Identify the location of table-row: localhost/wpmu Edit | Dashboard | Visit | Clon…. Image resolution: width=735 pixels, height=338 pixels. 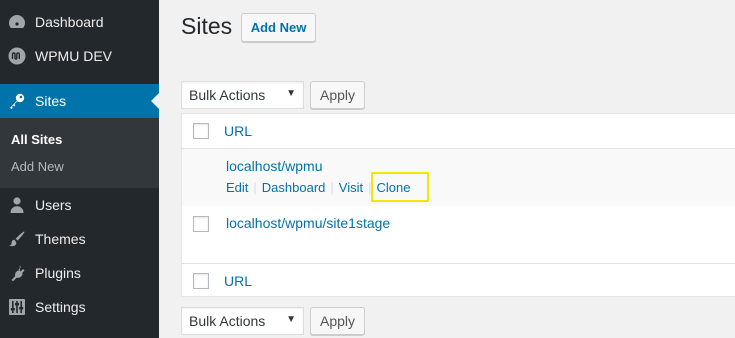
(458, 177).